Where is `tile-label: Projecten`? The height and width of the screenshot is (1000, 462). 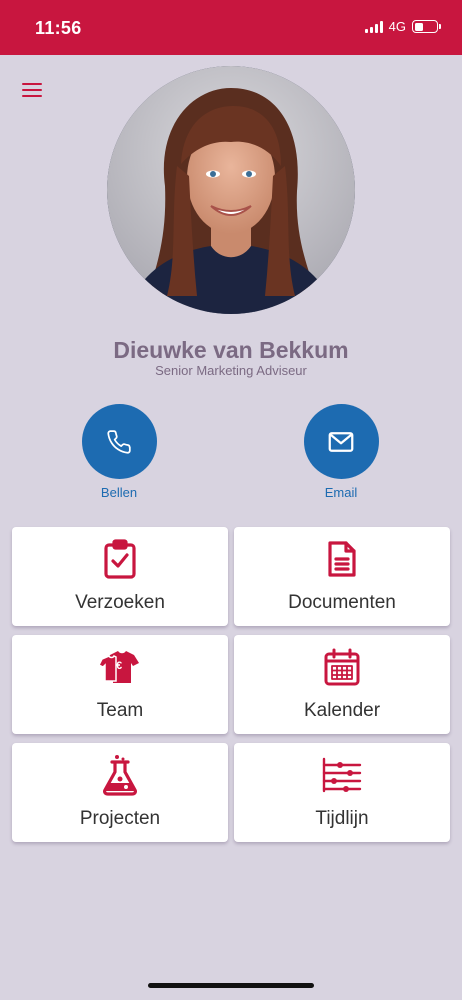 tile-label: Projecten is located at coordinates (120, 818).